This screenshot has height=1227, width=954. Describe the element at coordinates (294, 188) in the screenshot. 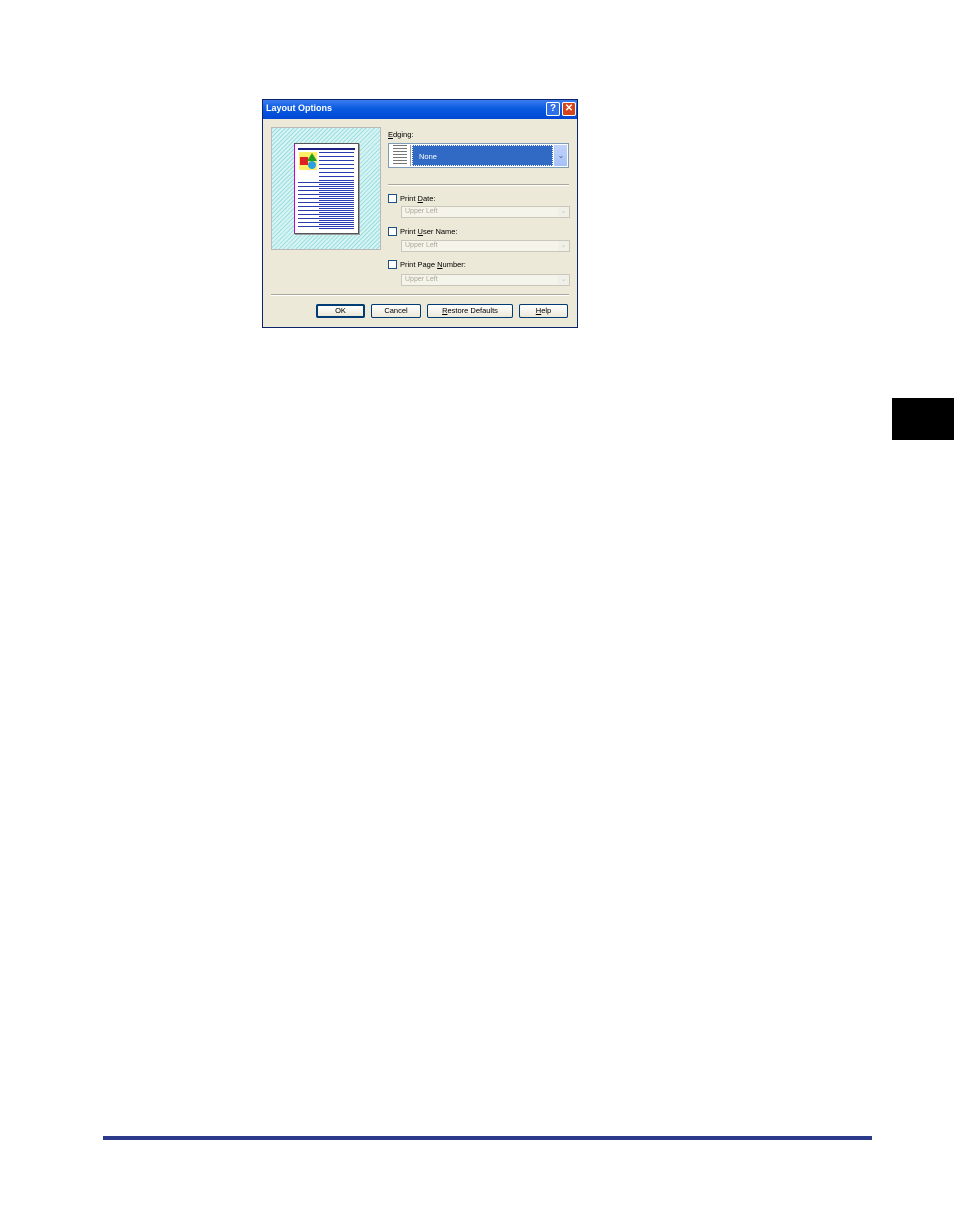

I see `edging-line` at that location.